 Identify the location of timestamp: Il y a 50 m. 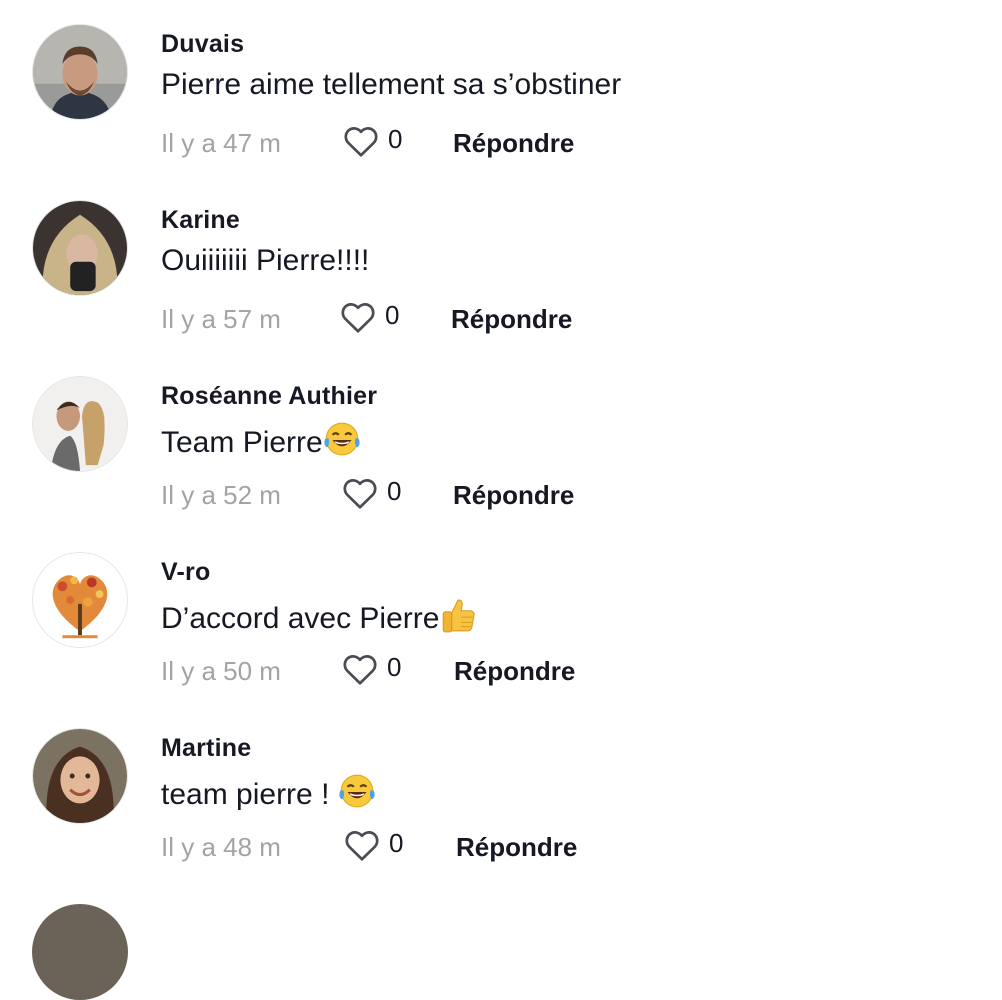
(221, 671).